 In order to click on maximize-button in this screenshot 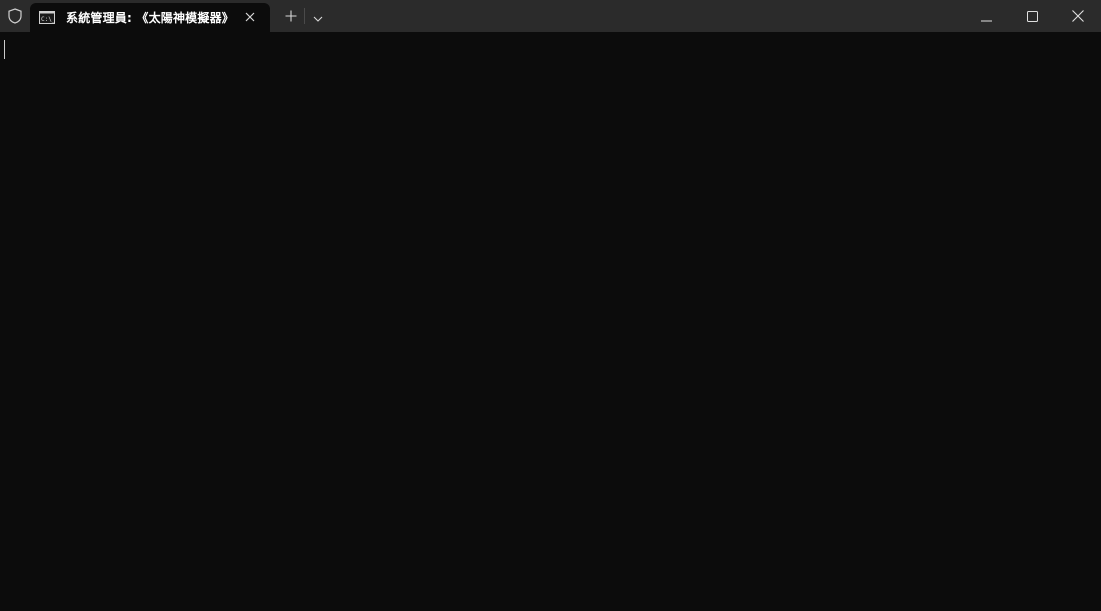, I will do `click(1032, 16)`.